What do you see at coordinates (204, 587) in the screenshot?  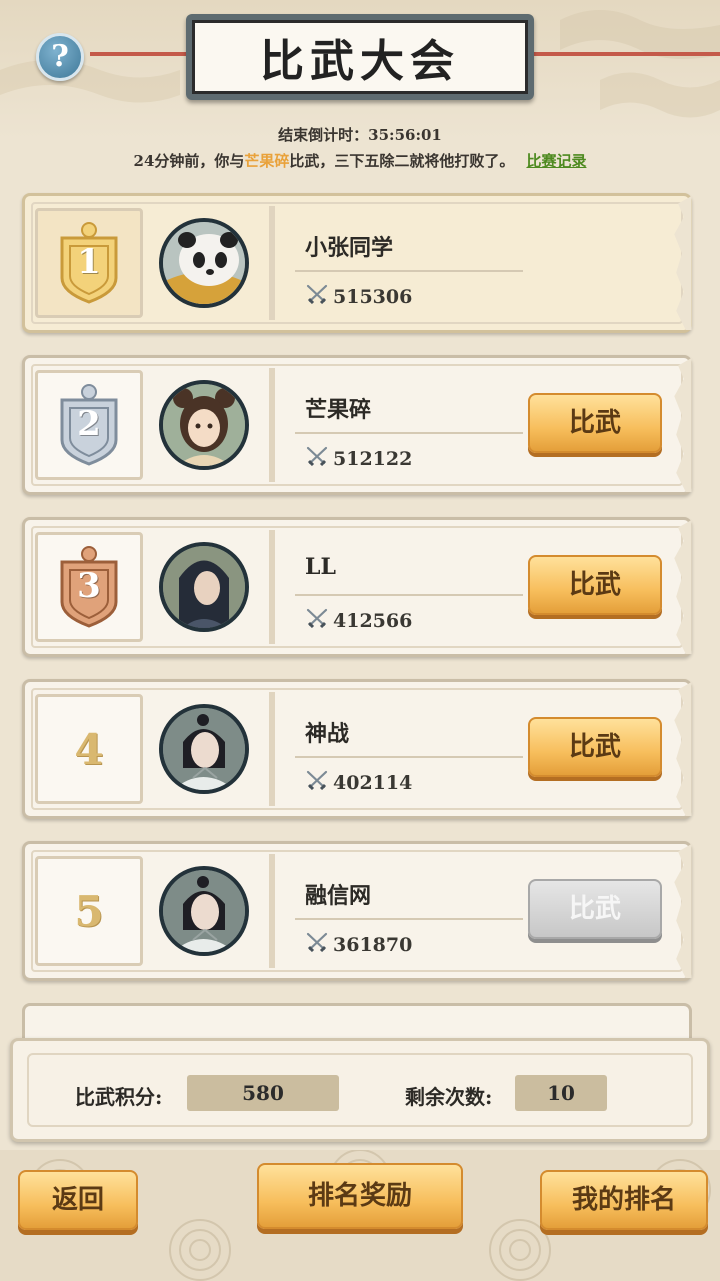 I see `swordsman-avatar` at bounding box center [204, 587].